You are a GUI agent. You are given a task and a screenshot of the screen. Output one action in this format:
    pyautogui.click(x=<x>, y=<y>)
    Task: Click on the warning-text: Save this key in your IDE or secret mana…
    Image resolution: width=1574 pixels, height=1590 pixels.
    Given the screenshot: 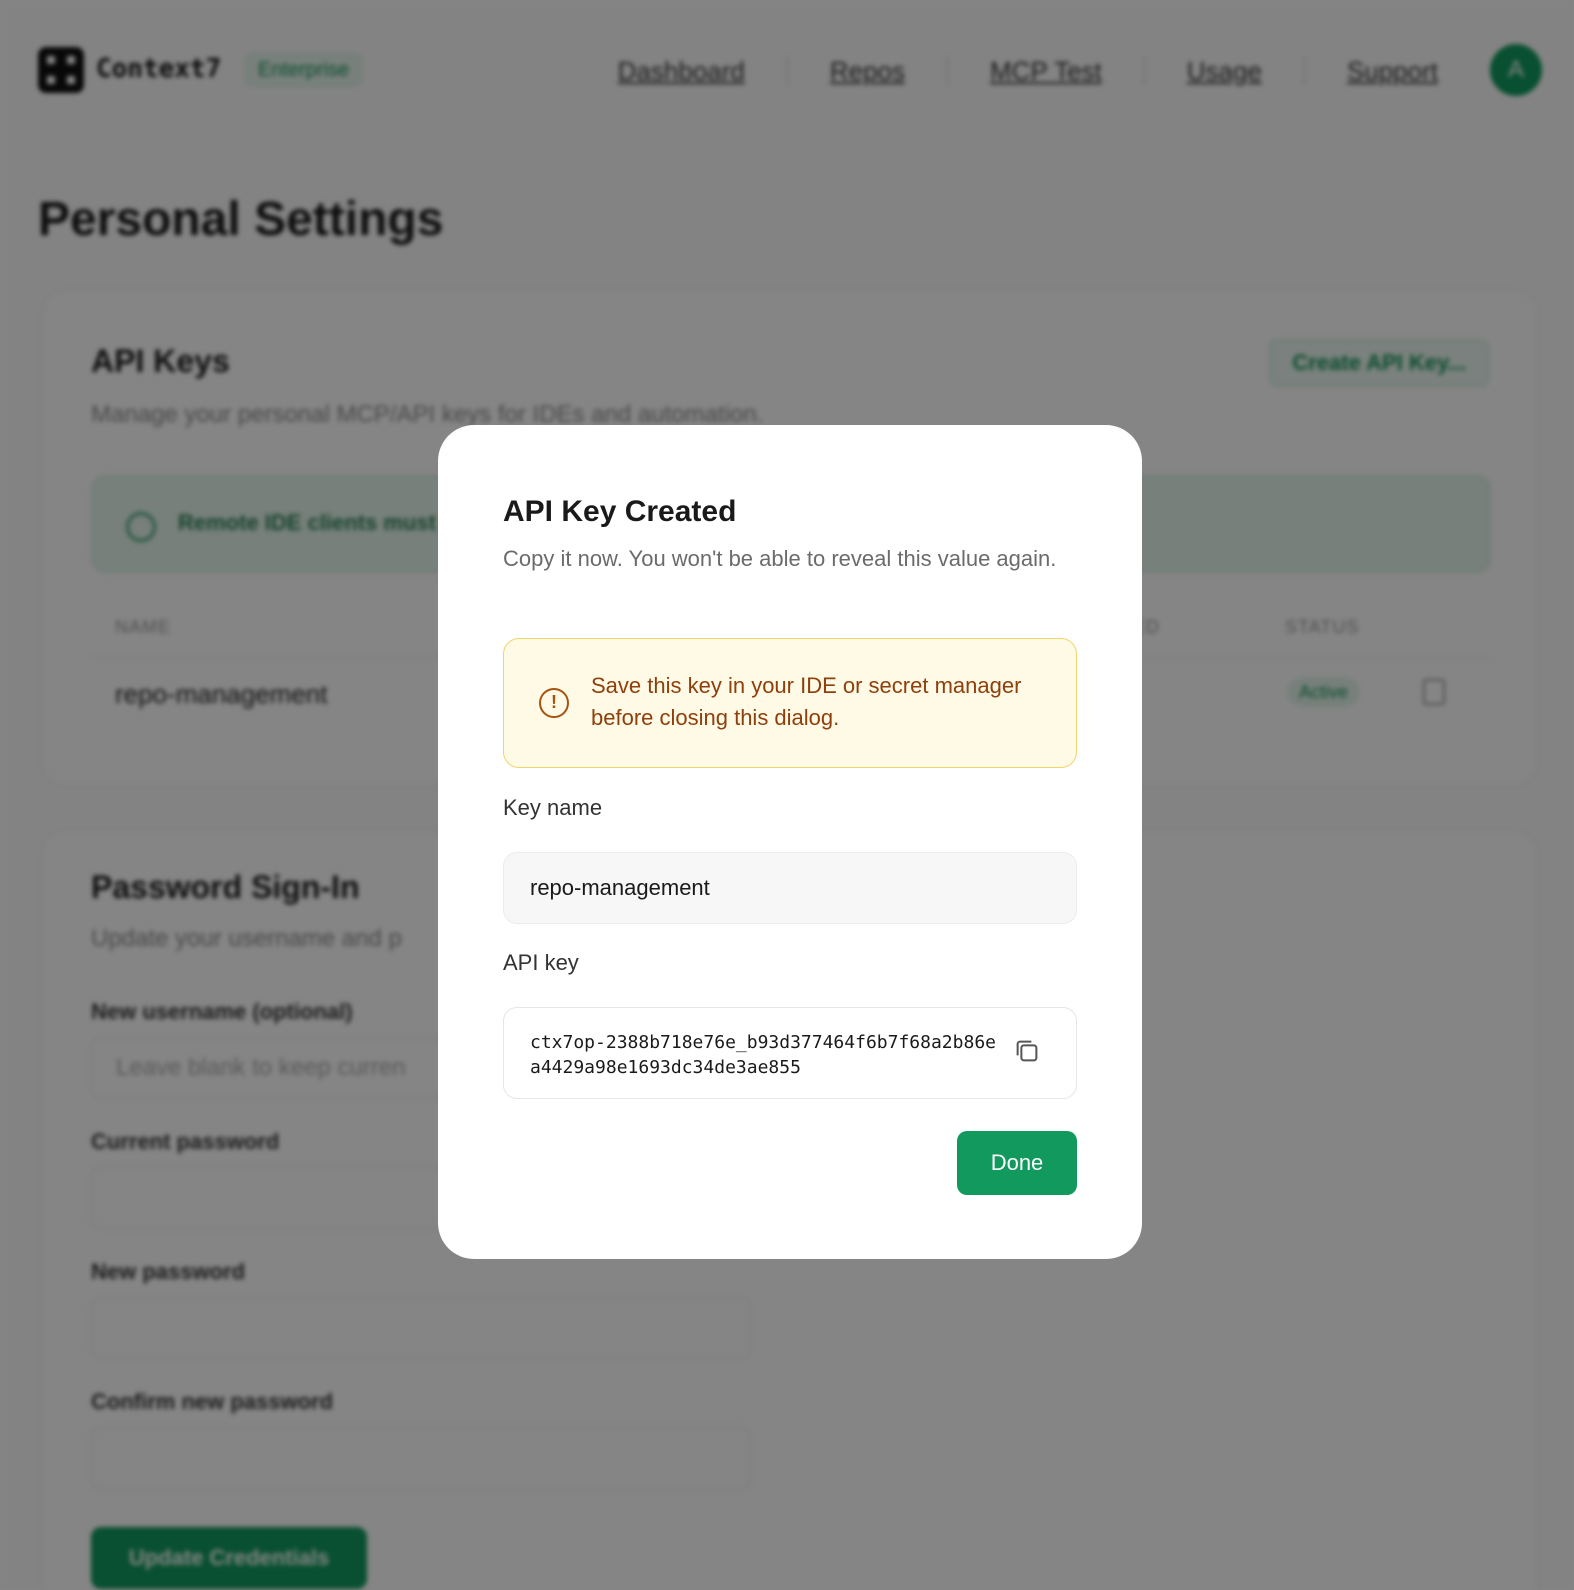 What is the action you would take?
    pyautogui.click(x=806, y=701)
    